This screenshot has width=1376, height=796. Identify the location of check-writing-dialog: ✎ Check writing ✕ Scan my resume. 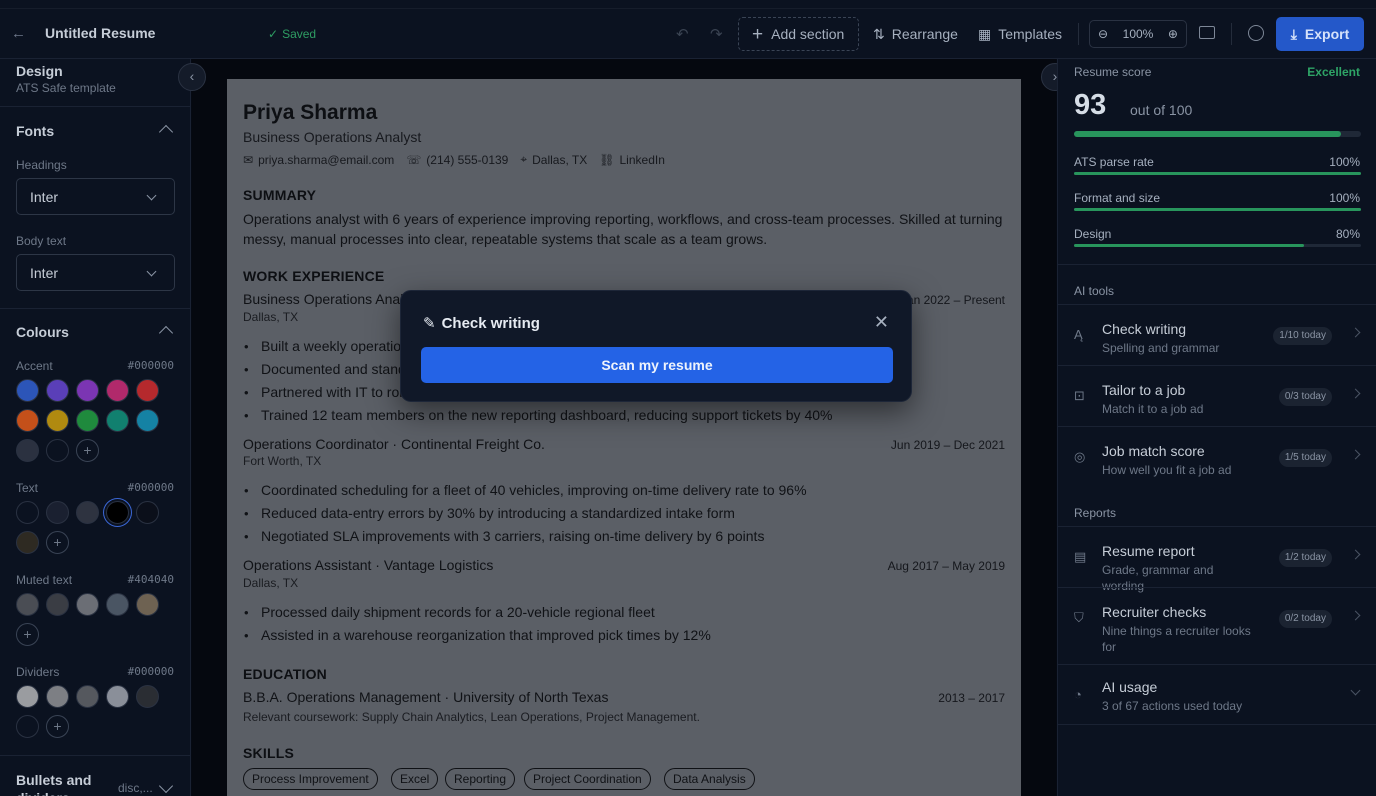
(656, 346).